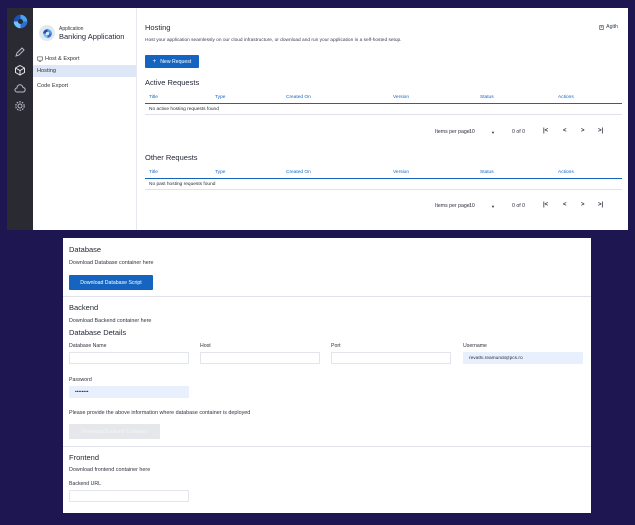  Describe the element at coordinates (85, 249) in the screenshot. I see `database-title: Database` at that location.